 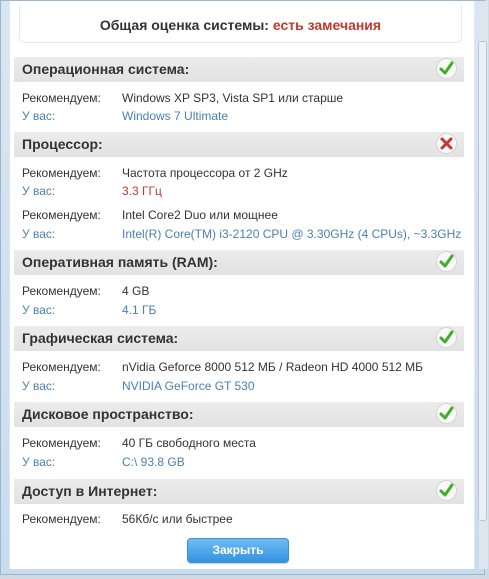 What do you see at coordinates (139, 310) in the screenshot?
I see `ram-yours-value: 4.1 ГБ` at bounding box center [139, 310].